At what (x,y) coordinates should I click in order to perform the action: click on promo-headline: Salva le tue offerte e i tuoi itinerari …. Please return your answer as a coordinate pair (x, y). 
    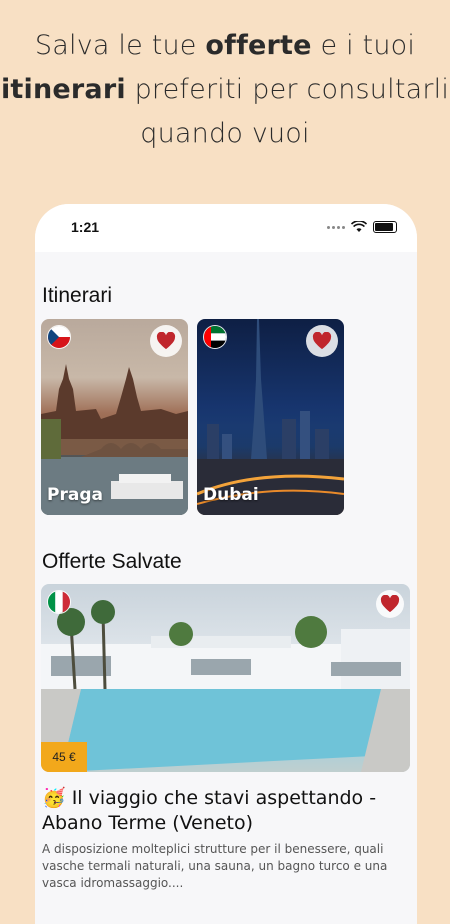
    Looking at the image, I should click on (225, 89).